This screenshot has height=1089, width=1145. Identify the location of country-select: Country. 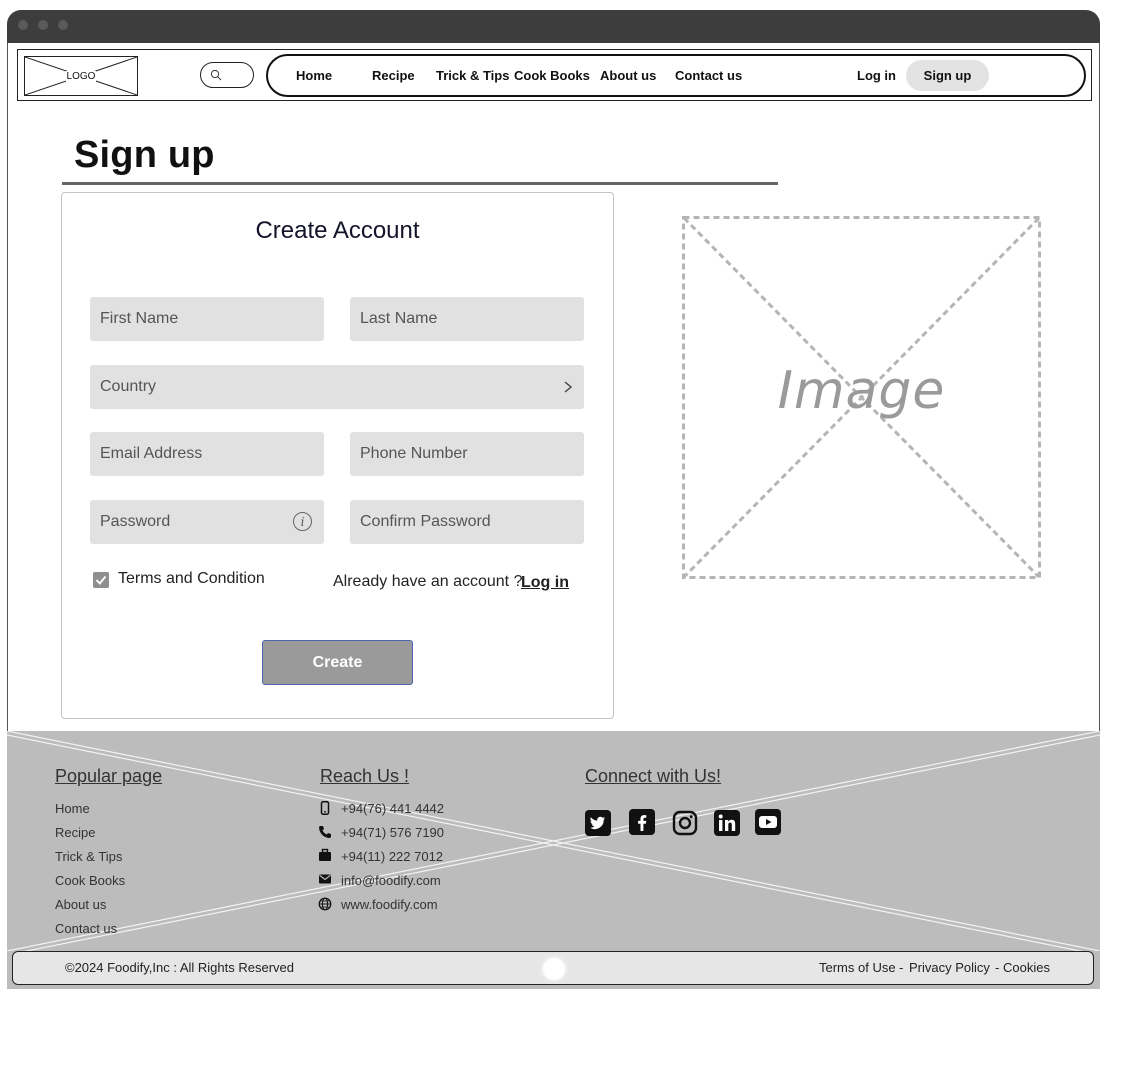
(337, 387).